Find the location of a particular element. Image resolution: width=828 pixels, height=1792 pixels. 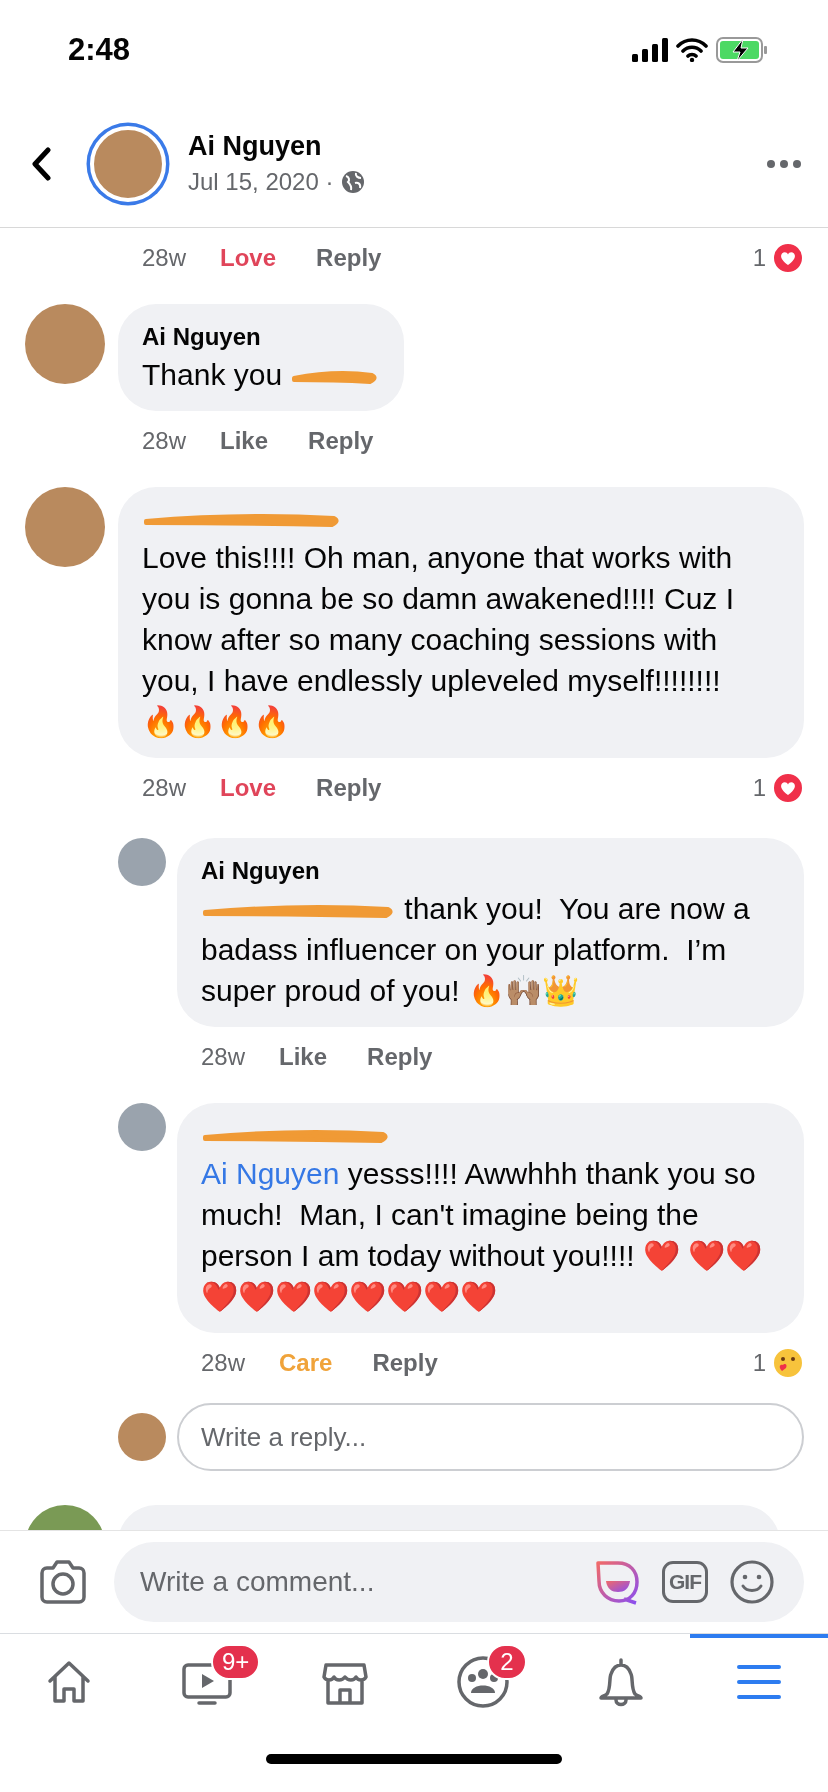

hug-emoji-icon is located at coordinates (788, 1363).